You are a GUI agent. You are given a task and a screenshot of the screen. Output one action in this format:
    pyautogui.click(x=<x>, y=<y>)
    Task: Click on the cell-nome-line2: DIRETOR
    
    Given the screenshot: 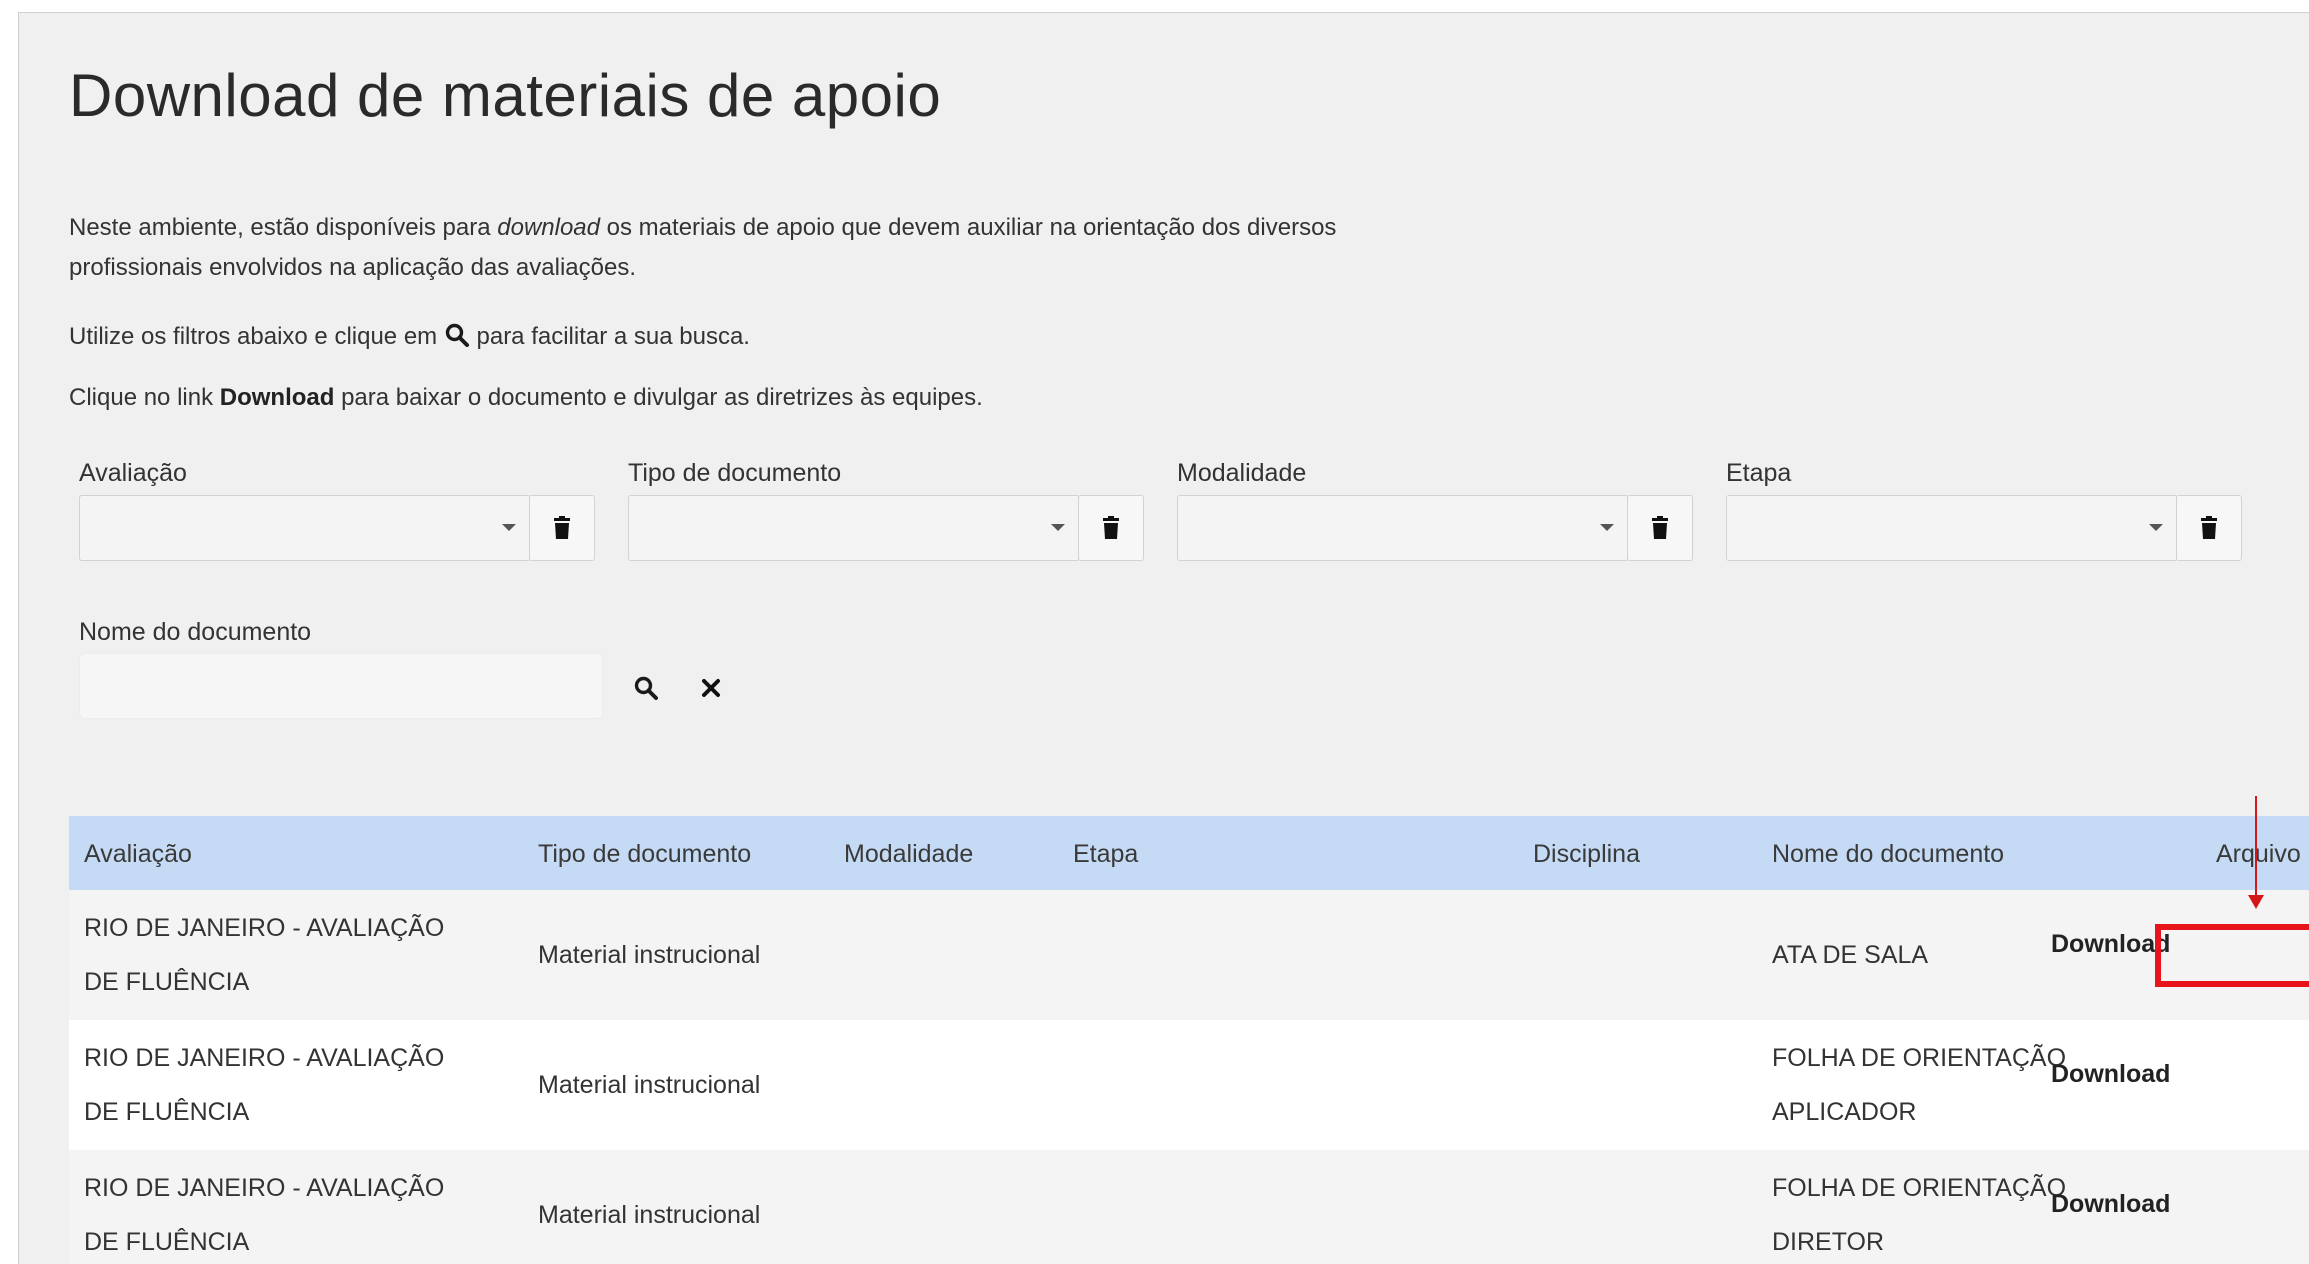 What is the action you would take?
    pyautogui.click(x=1828, y=1242)
    